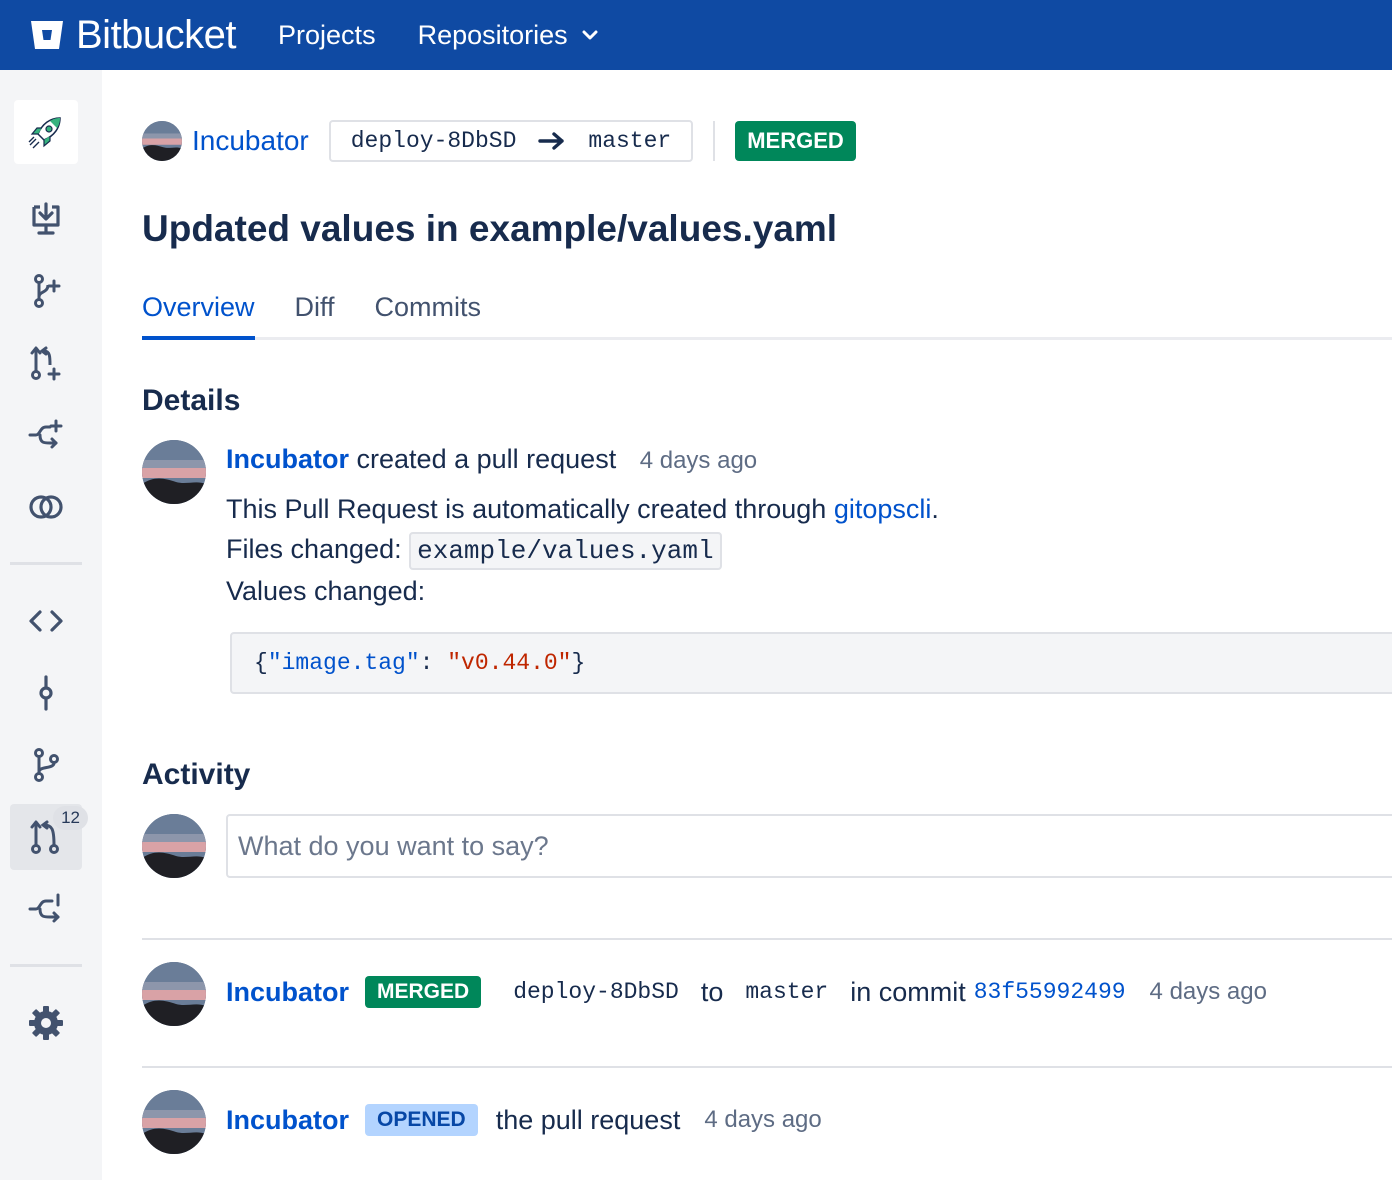 Image resolution: width=1392 pixels, height=1180 pixels. I want to click on sidebar-forks, so click(46, 909).